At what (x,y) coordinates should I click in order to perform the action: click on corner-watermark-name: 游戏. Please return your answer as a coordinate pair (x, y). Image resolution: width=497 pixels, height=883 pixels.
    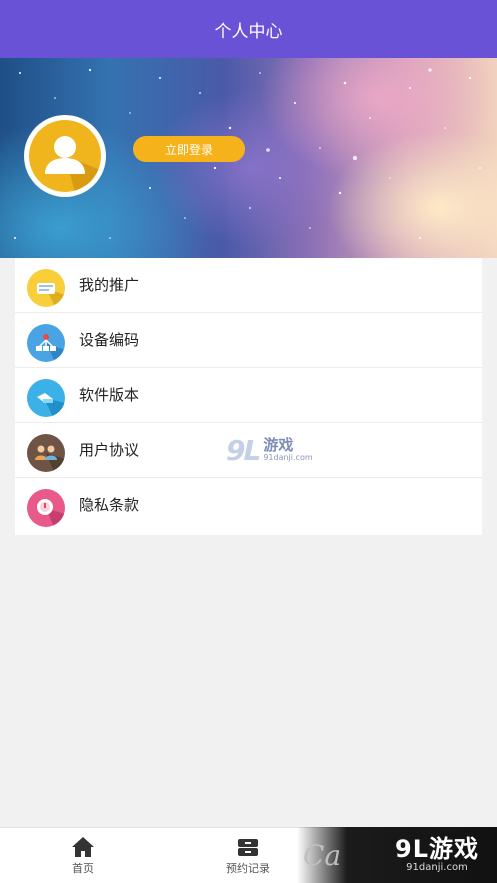
    Looking at the image, I should click on (454, 849).